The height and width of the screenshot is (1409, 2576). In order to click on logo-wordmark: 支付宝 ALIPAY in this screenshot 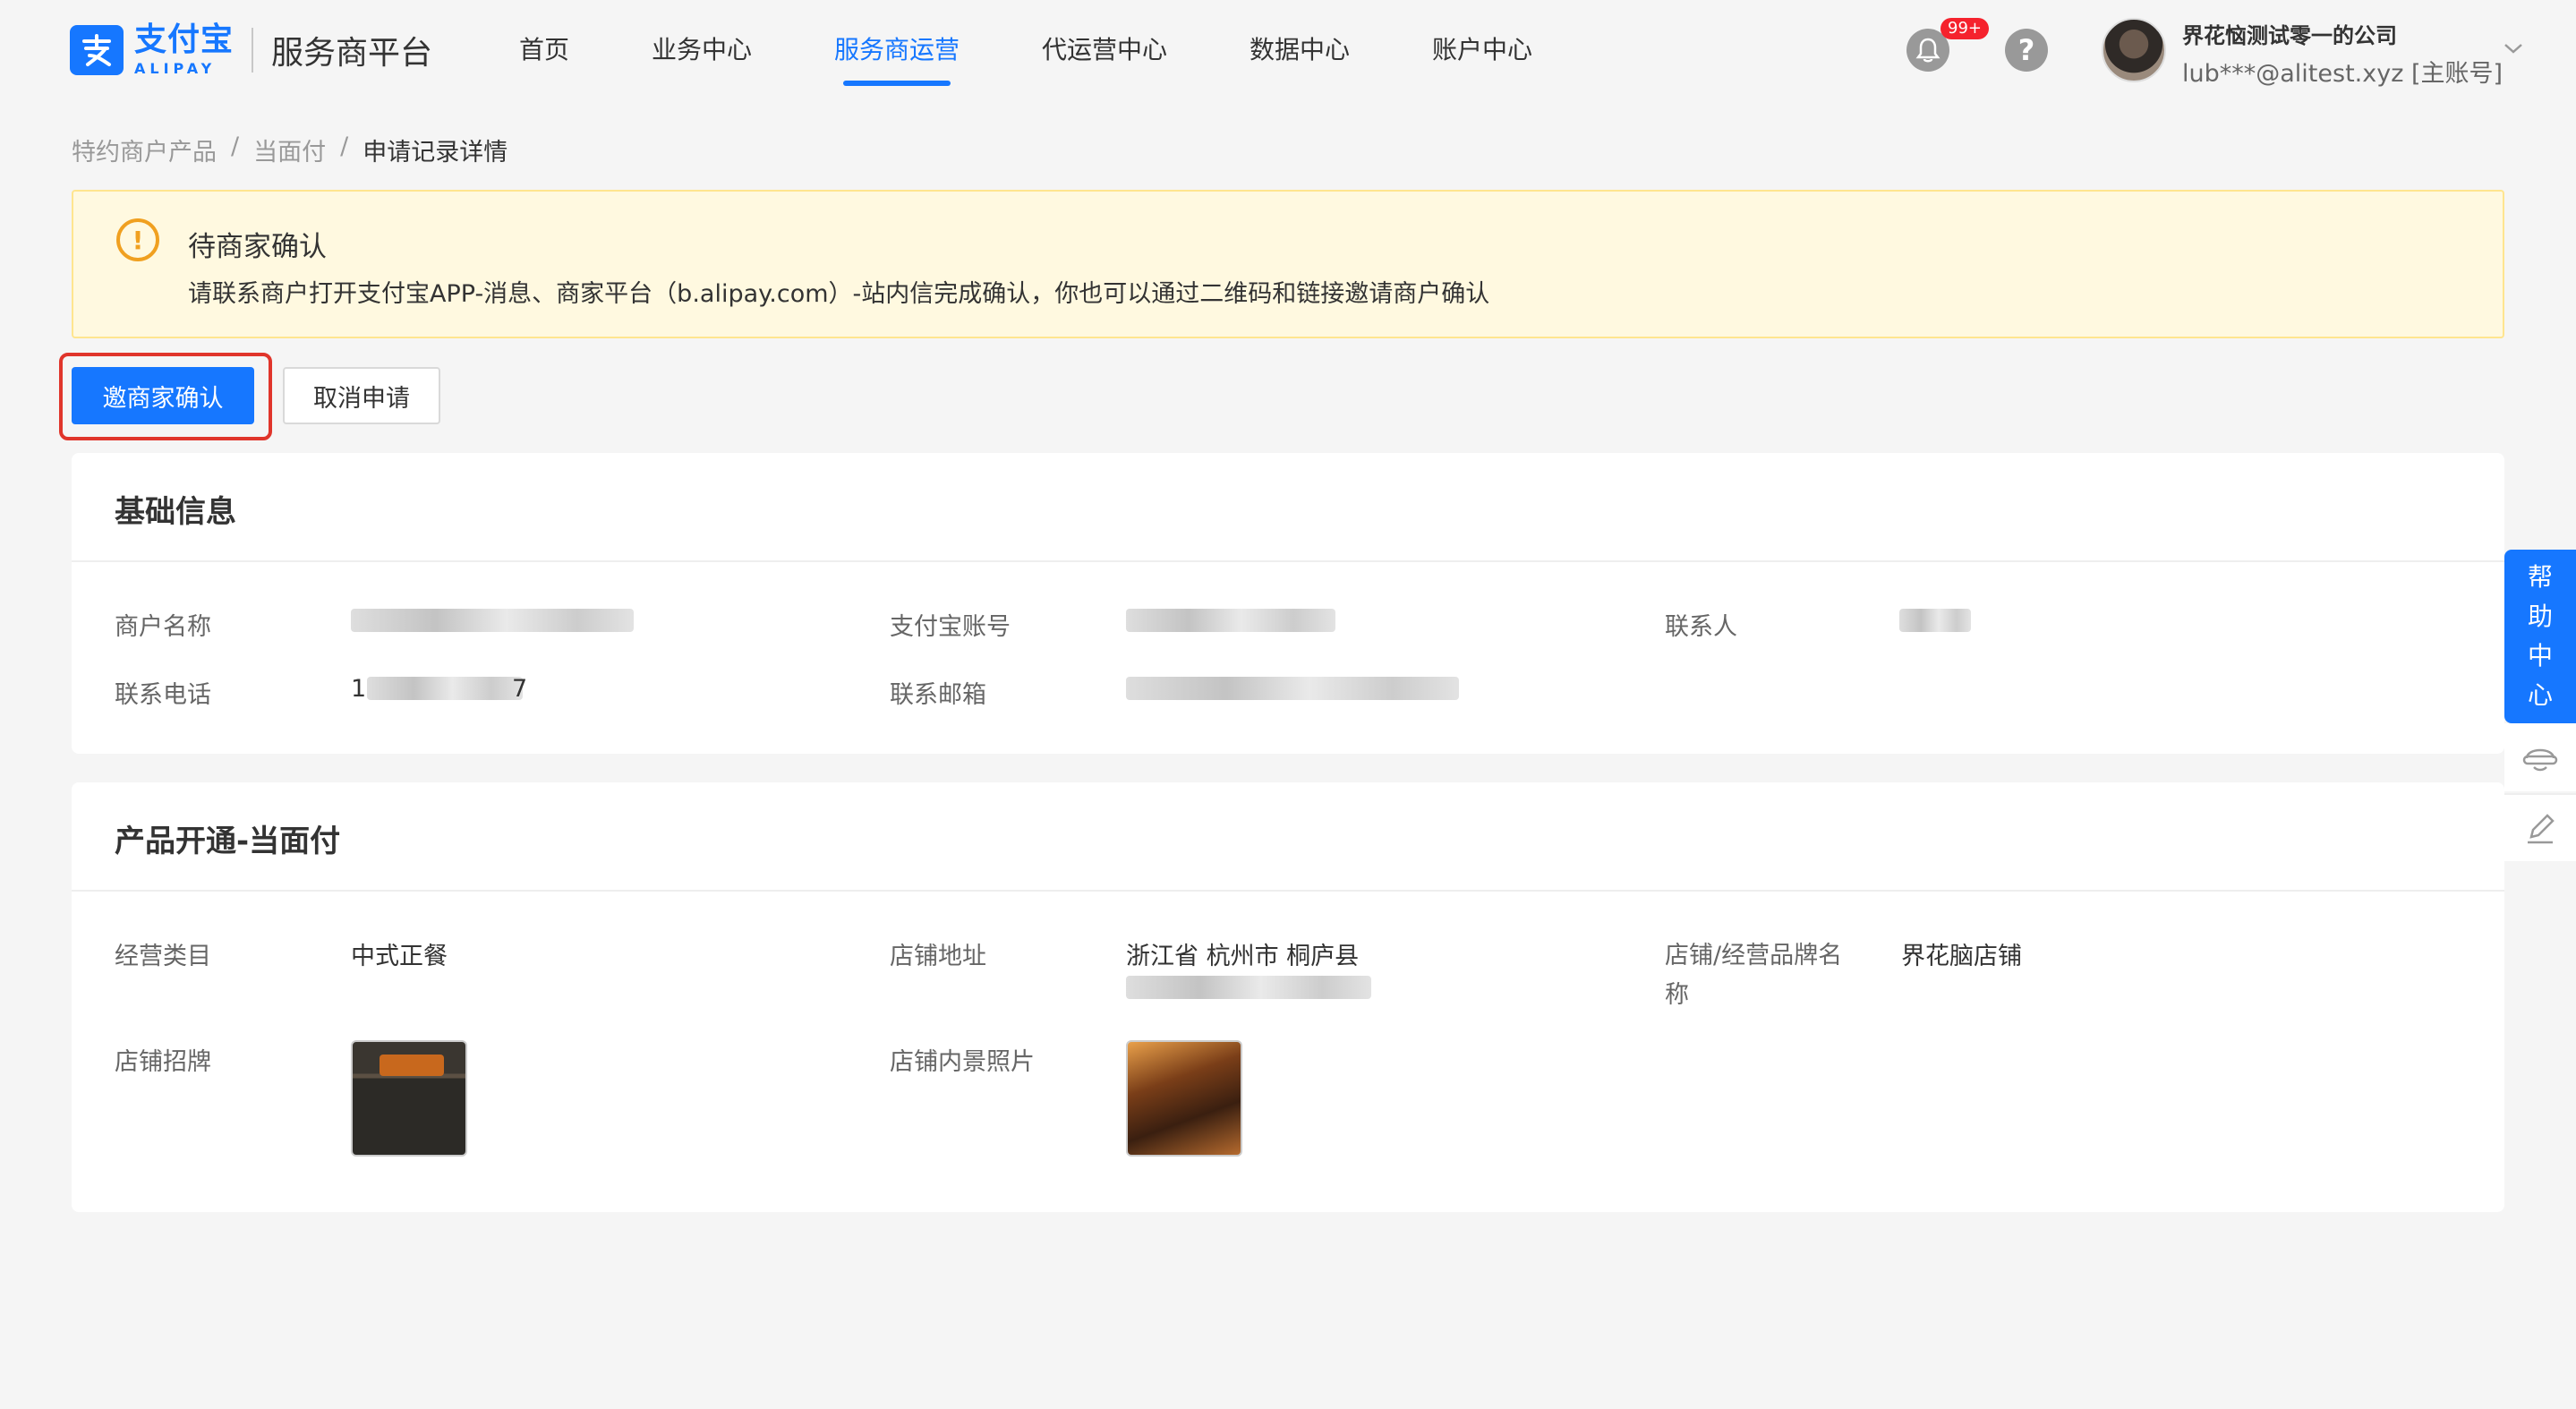, I will do `click(184, 50)`.